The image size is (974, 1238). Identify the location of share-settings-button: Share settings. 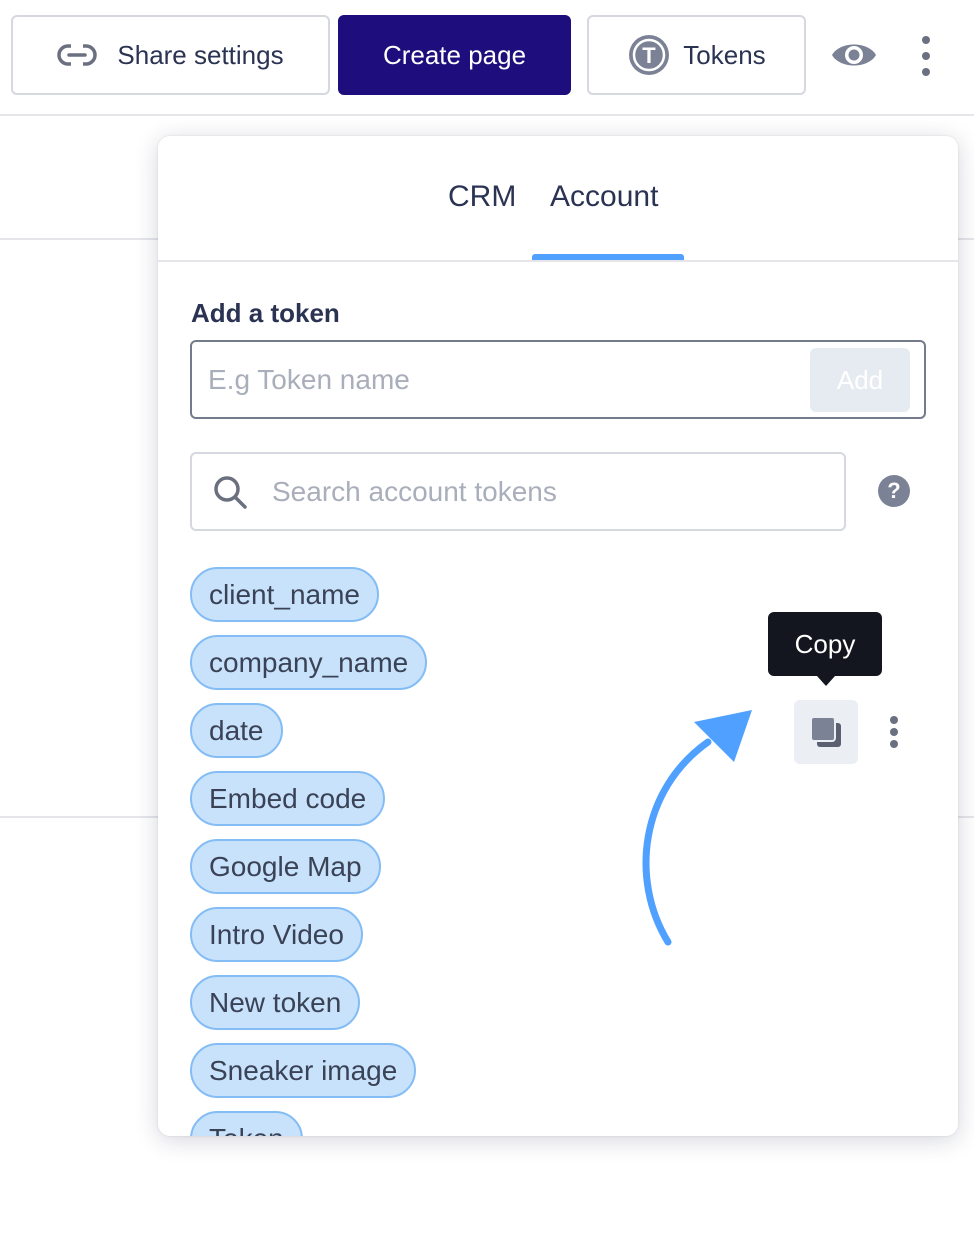
(170, 55).